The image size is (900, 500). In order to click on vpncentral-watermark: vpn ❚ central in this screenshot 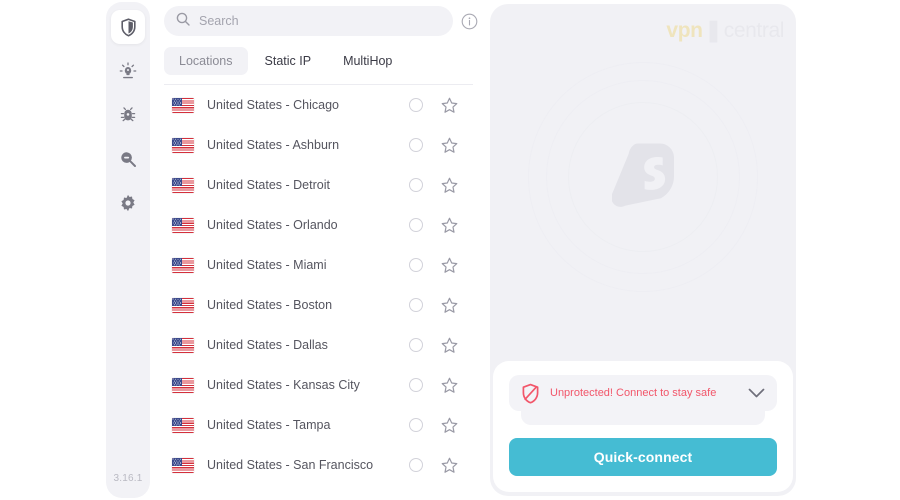, I will do `click(725, 30)`.